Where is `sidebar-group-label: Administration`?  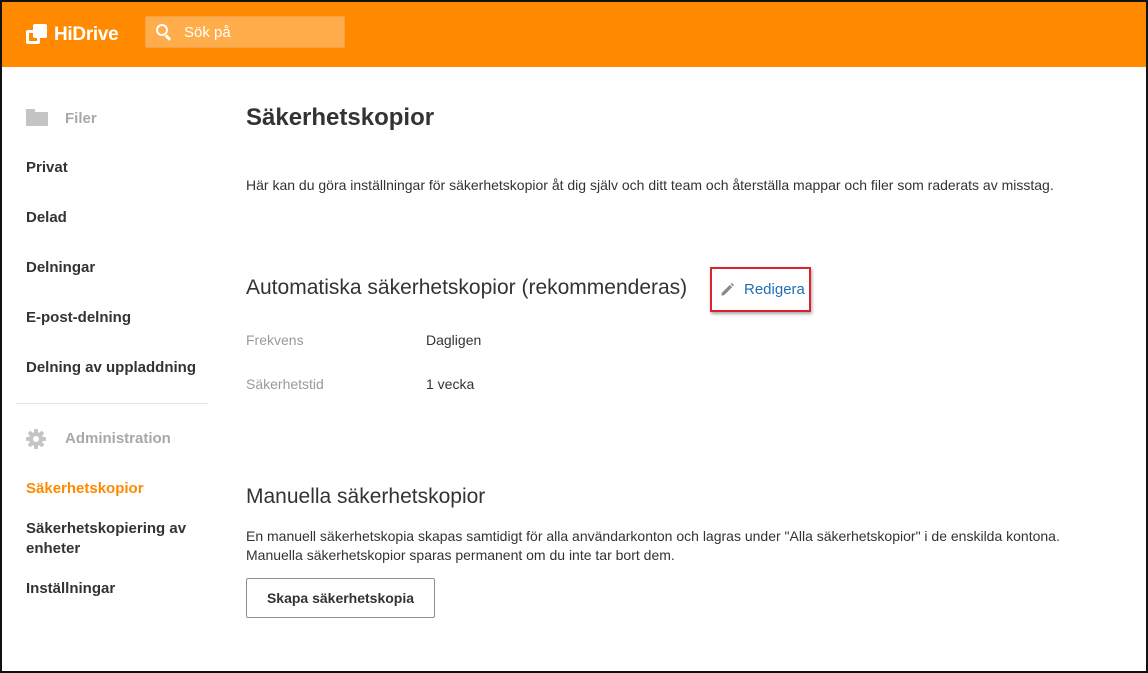
sidebar-group-label: Administration is located at coordinates (118, 438).